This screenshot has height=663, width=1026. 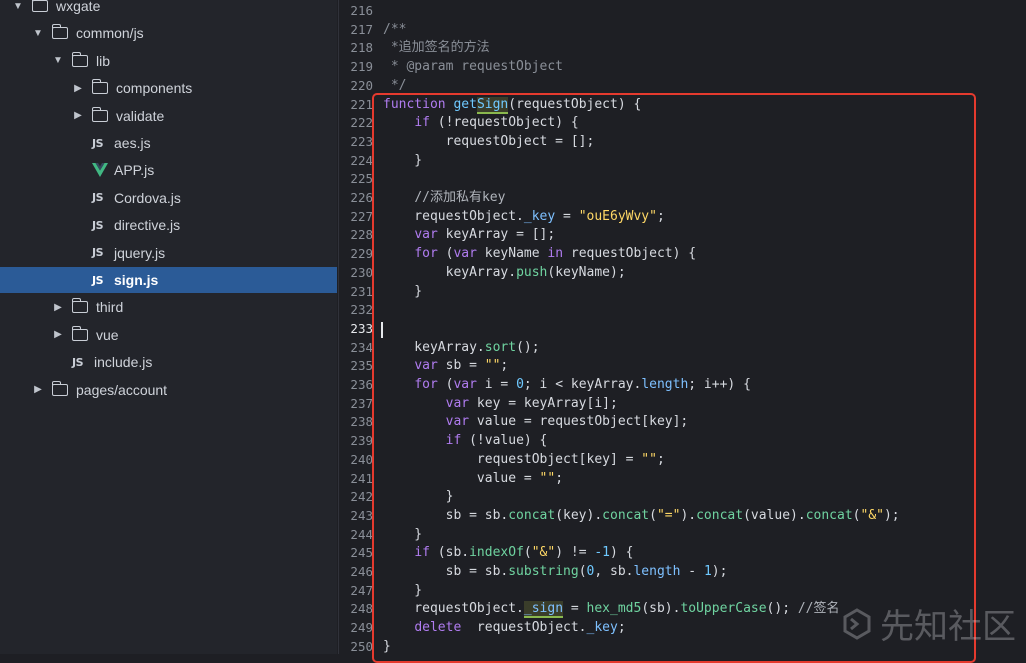 I want to click on code-line: * @param requestObject, so click(x=473, y=67).